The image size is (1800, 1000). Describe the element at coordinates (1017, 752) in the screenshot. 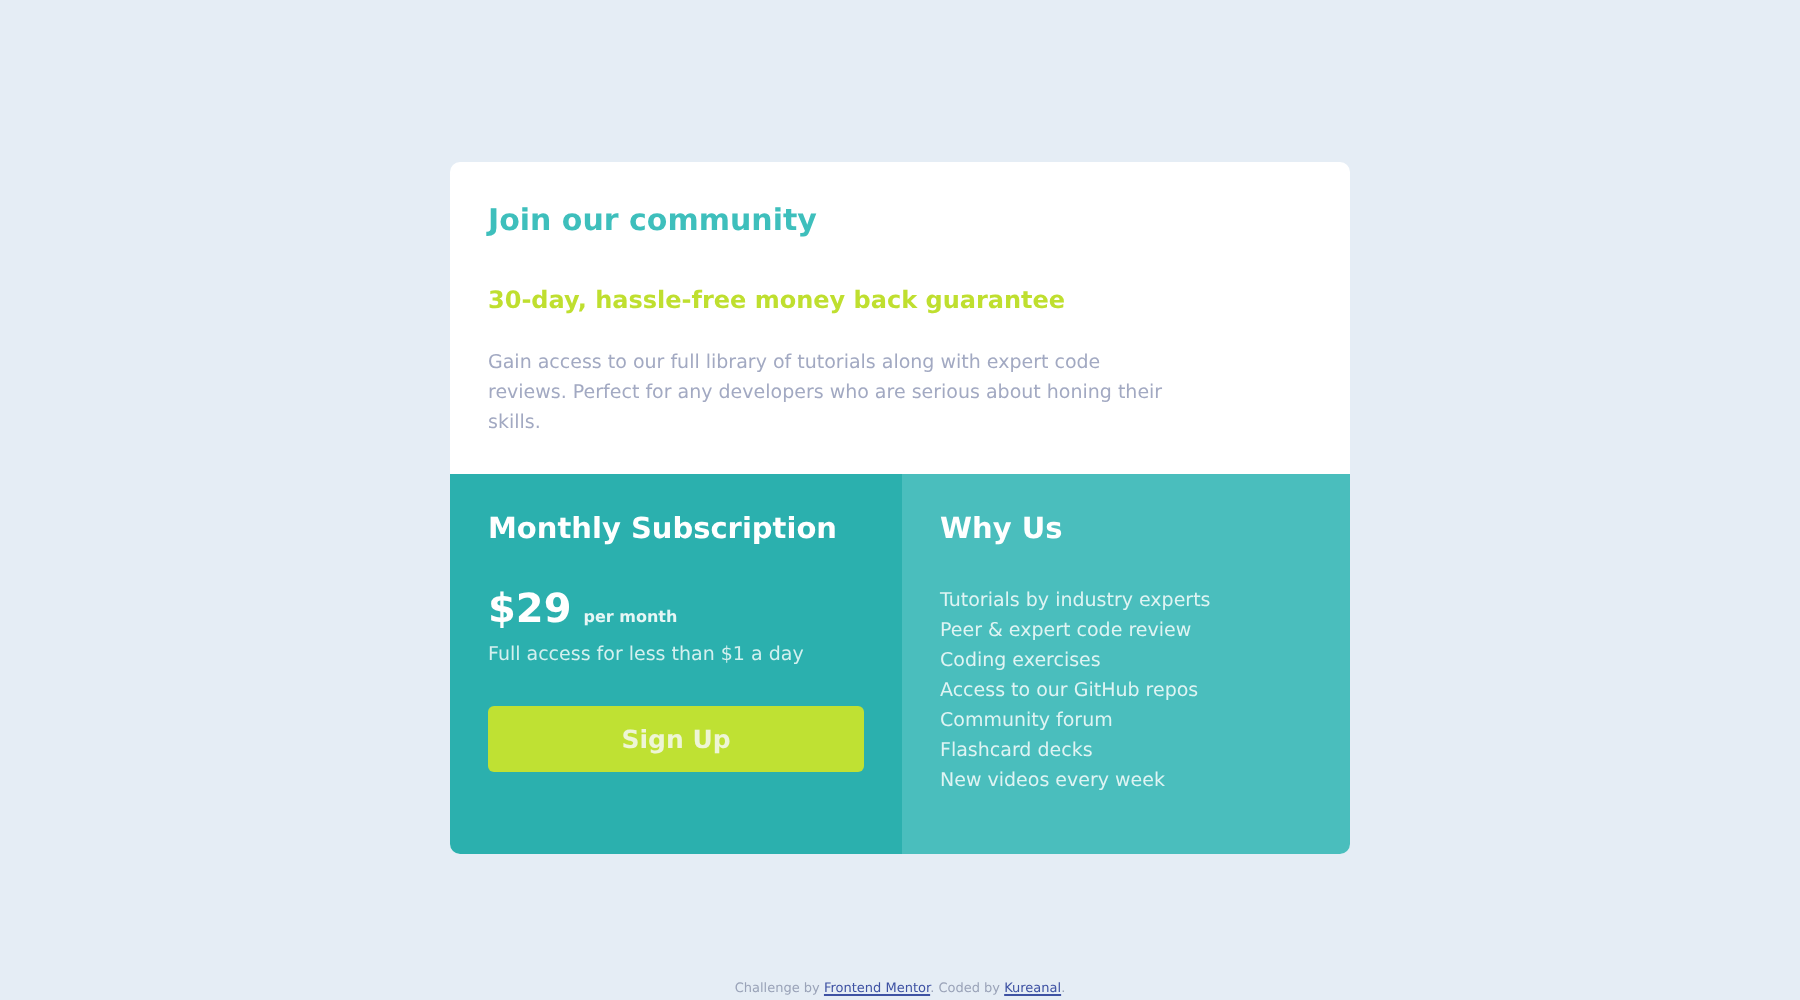

I see `feature-item: Flashcard decks` at that location.